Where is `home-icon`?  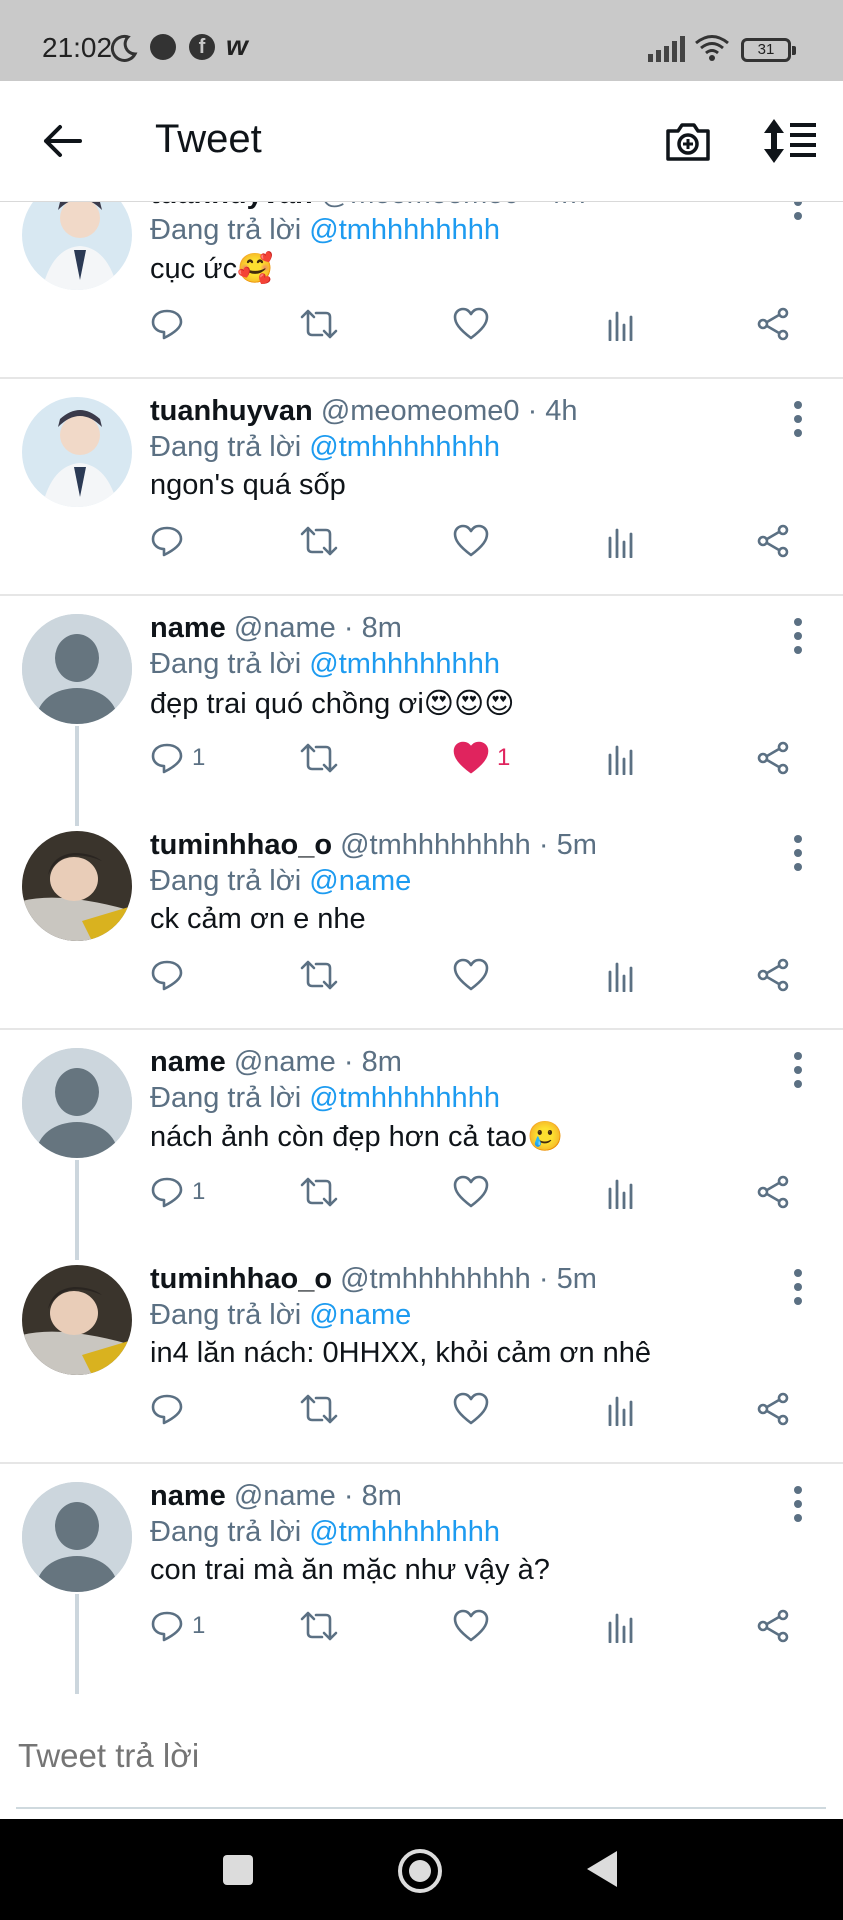
home-icon is located at coordinates (420, 1871).